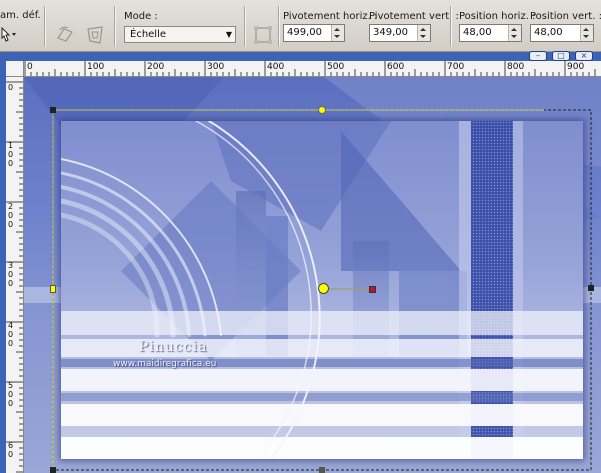 The width and height of the screenshot is (601, 473). Describe the element at coordinates (347, 289) in the screenshot. I see `rotation-pivot-line` at that location.